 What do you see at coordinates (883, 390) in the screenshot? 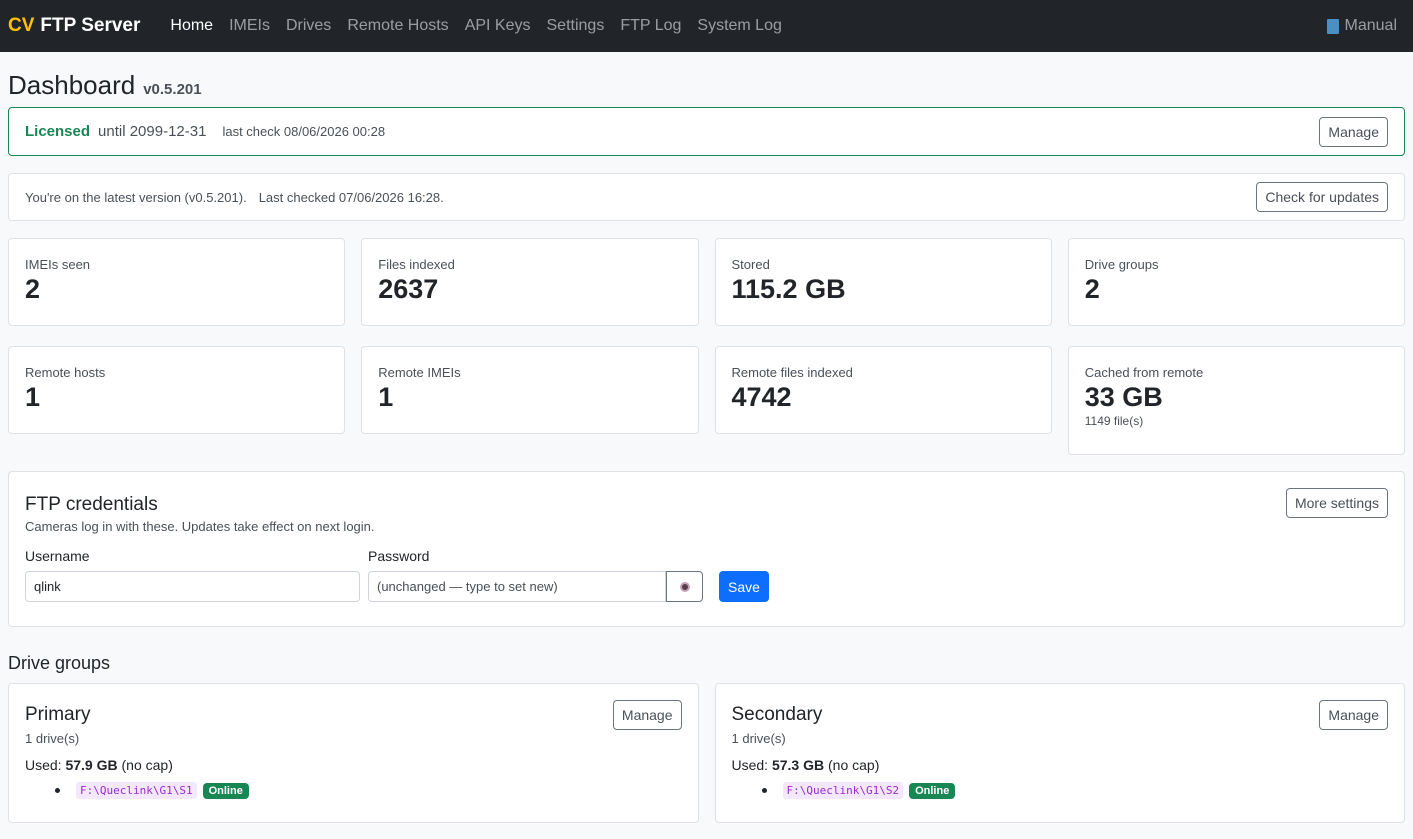
I see `stat-remote-files-indexed: Remote files indexed 4742` at bounding box center [883, 390].